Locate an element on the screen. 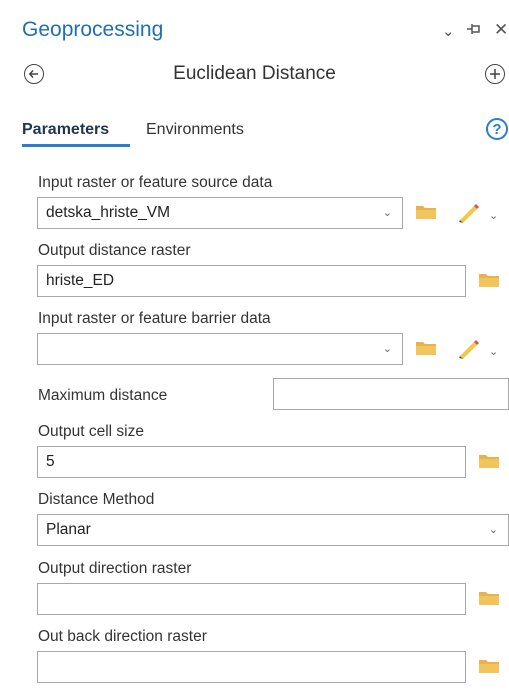 This screenshot has width=509, height=695. output-direction-label: Output direction raster is located at coordinates (115, 568).